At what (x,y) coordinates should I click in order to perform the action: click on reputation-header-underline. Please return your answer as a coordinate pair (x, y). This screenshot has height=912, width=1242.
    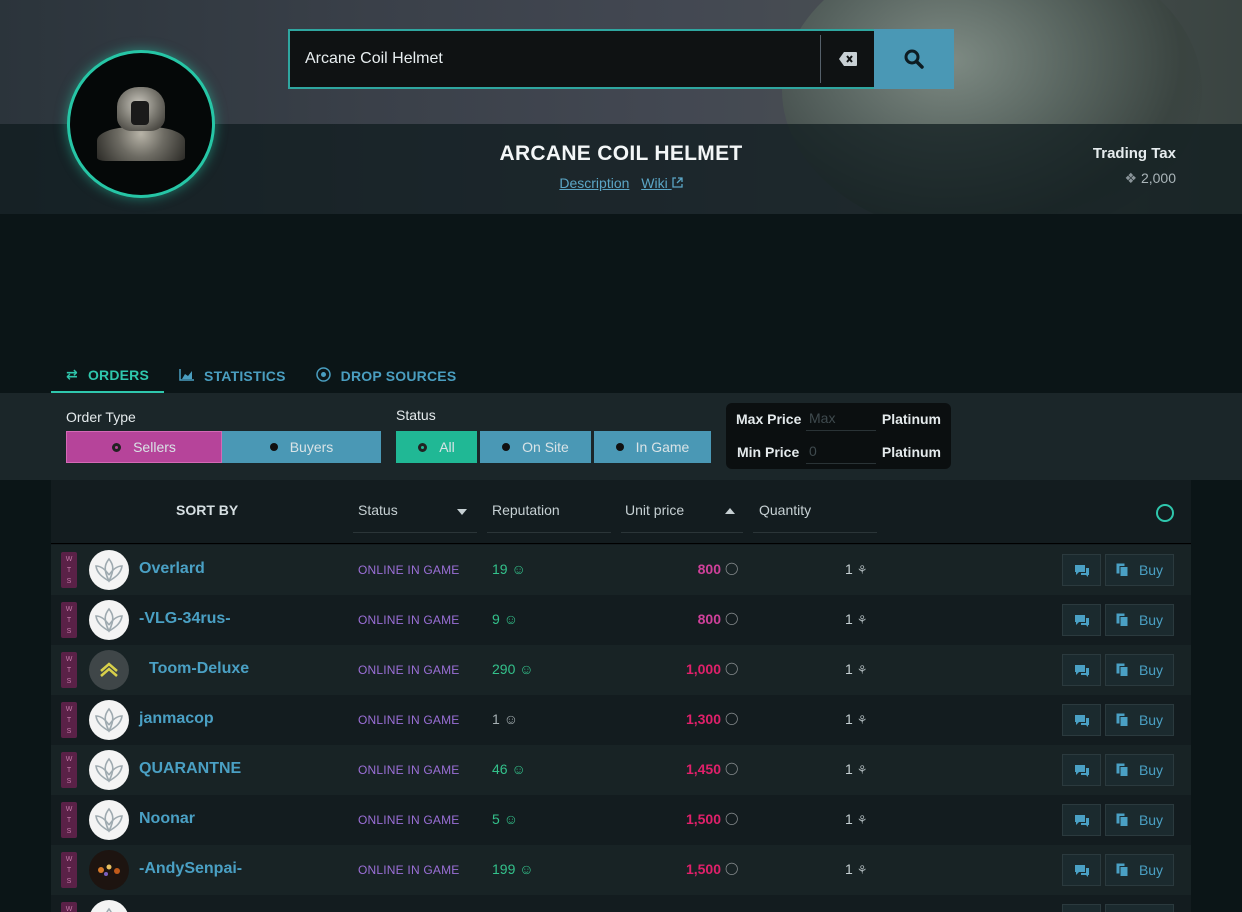
    Looking at the image, I should click on (549, 532).